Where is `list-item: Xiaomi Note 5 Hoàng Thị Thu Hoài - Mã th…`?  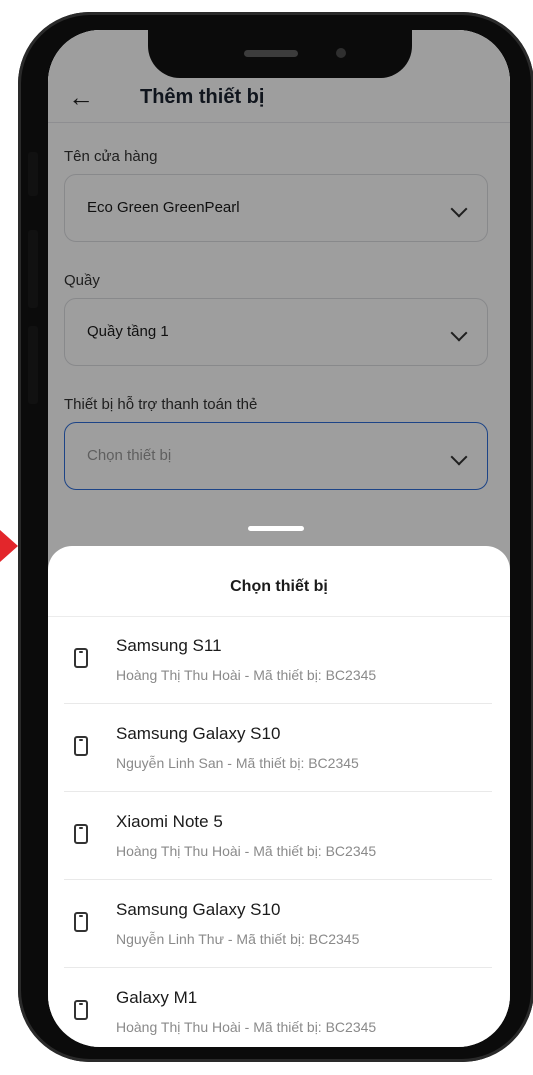 list-item: Xiaomi Note 5 Hoàng Thị Thu Hoài - Mã th… is located at coordinates (278, 836).